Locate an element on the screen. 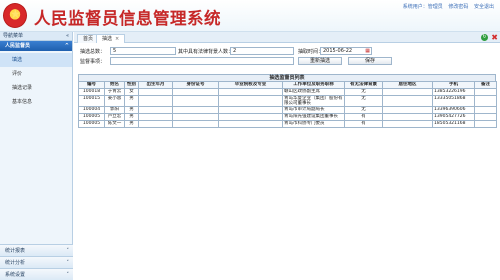 Image resolution: width=500 pixels, height=280 pixels. sidebar-item-evaluate: 评价 is located at coordinates (36, 74).